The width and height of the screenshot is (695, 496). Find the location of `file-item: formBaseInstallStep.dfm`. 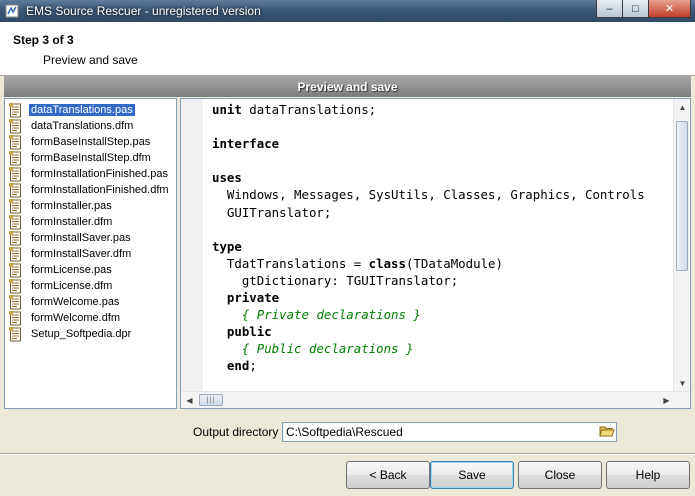

file-item: formBaseInstallStep.dfm is located at coordinates (80, 158).